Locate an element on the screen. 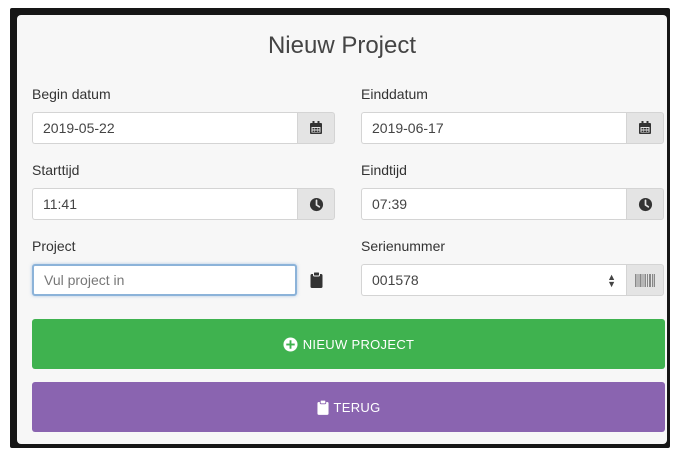  end-date-input: 2019-06-17 is located at coordinates (493, 128).